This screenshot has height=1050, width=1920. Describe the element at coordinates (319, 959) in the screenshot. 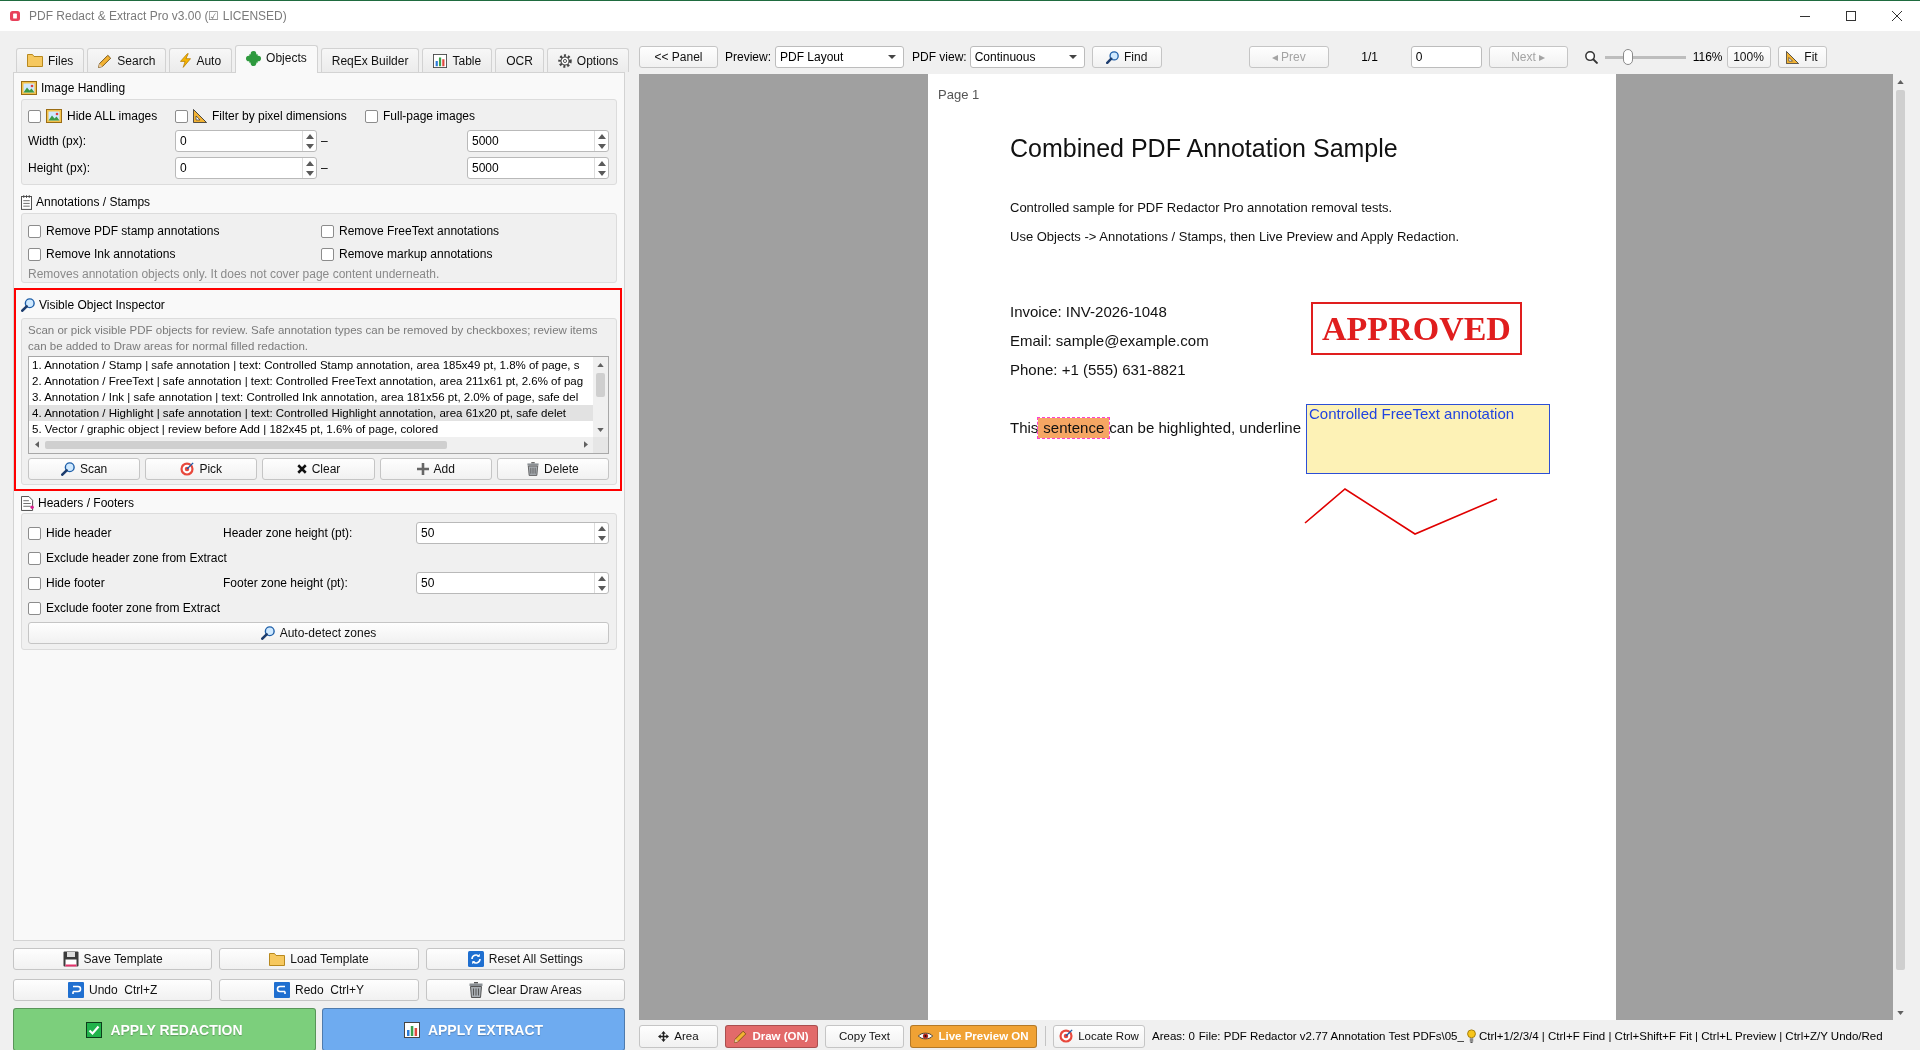

I see `load-template-button: Load Template` at that location.